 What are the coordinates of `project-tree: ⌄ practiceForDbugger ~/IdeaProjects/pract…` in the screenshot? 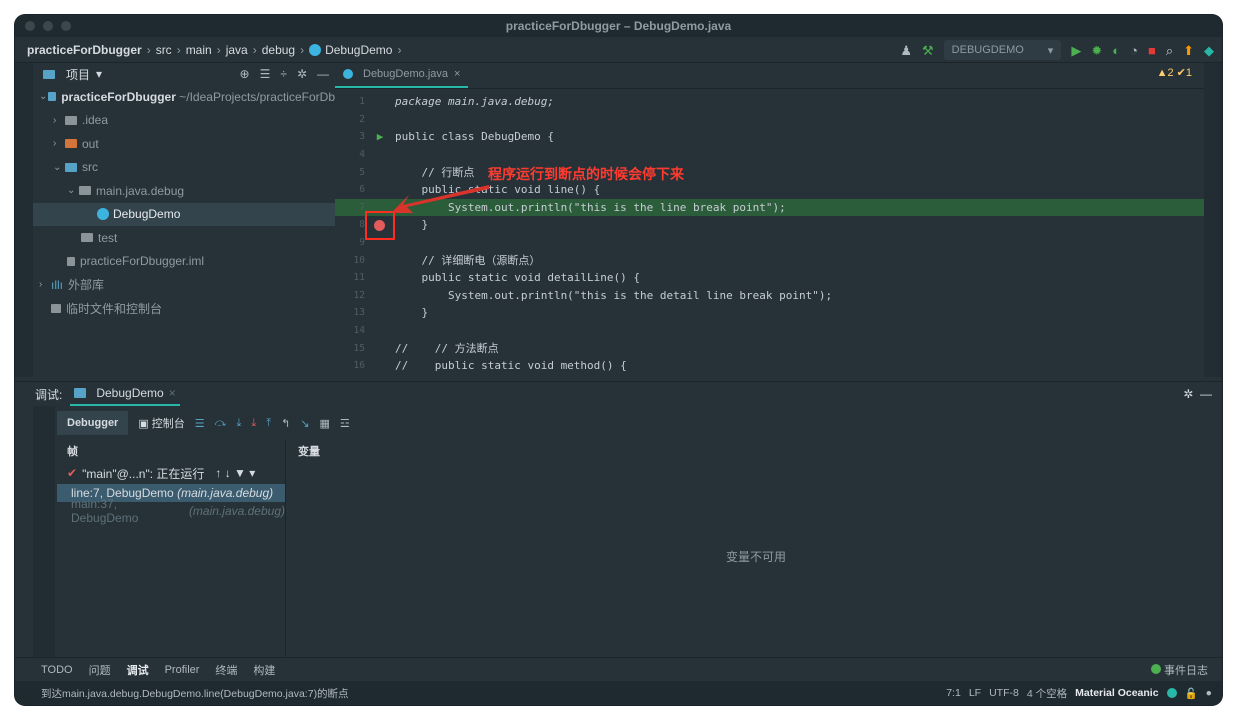 It's located at (184, 202).